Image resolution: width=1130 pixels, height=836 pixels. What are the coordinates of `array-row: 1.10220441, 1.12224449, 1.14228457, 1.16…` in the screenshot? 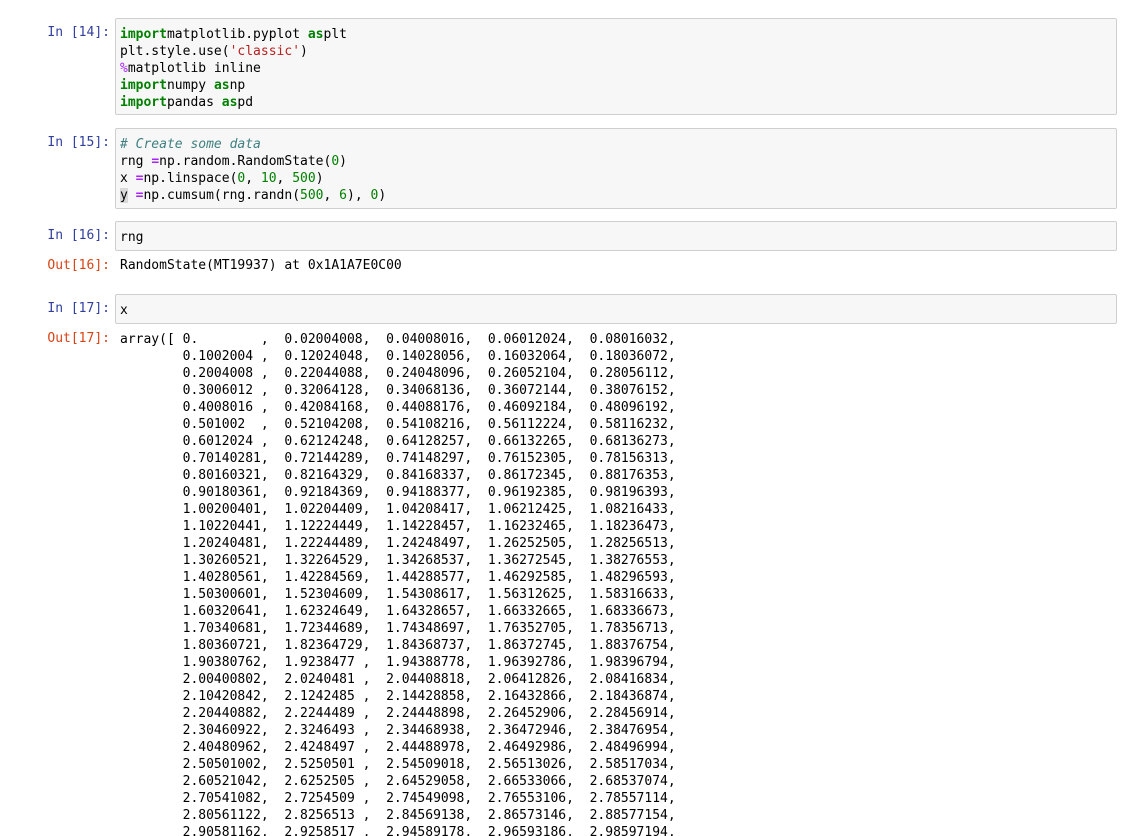 It's located at (398, 526).